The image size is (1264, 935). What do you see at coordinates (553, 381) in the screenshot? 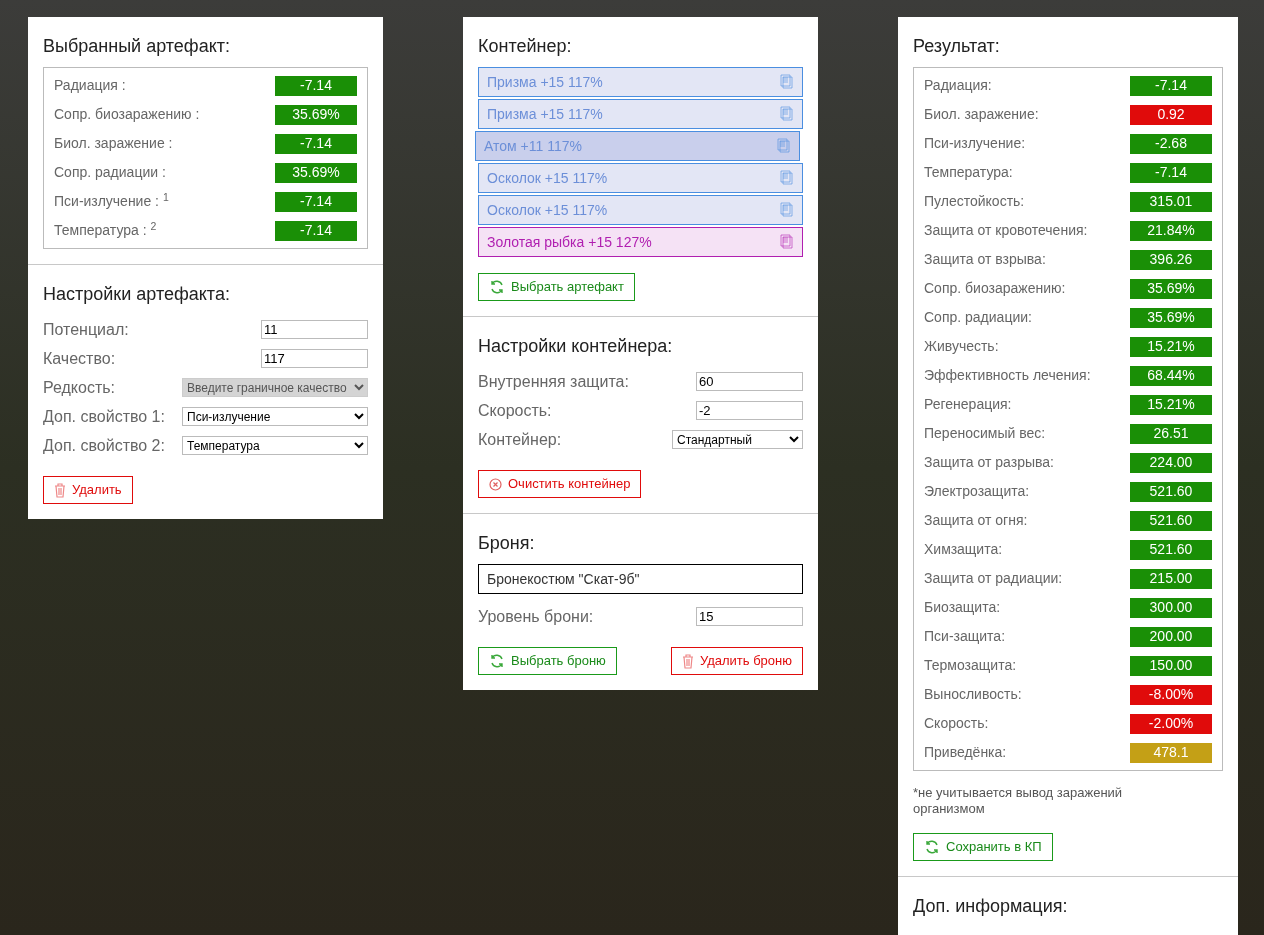
I see `field-label: Внутренняя защита:` at bounding box center [553, 381].